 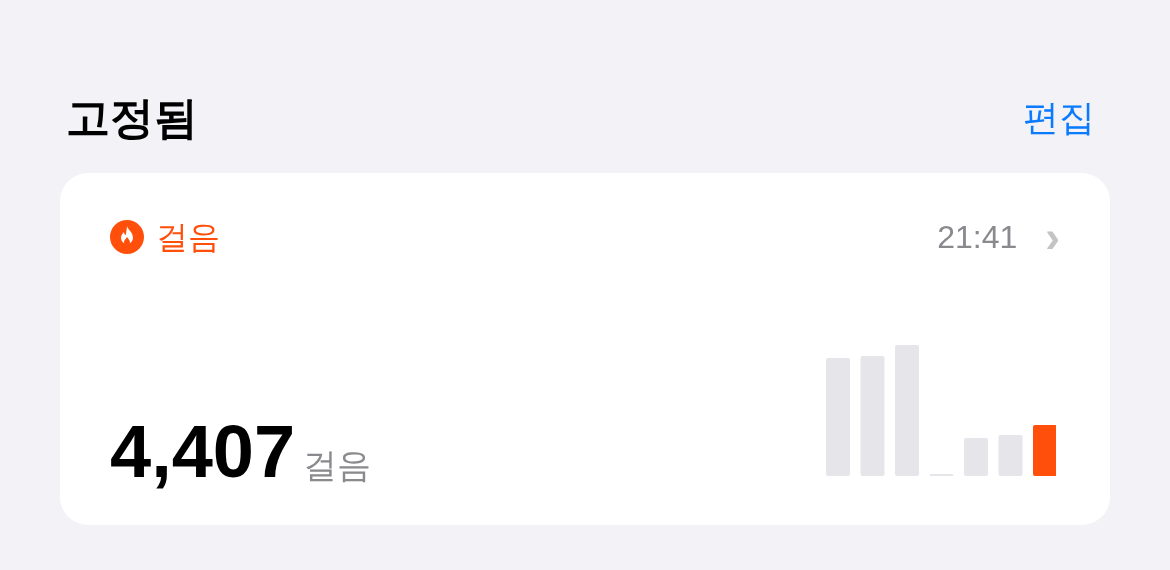 I want to click on step-count: 4,407, so click(x=203, y=452).